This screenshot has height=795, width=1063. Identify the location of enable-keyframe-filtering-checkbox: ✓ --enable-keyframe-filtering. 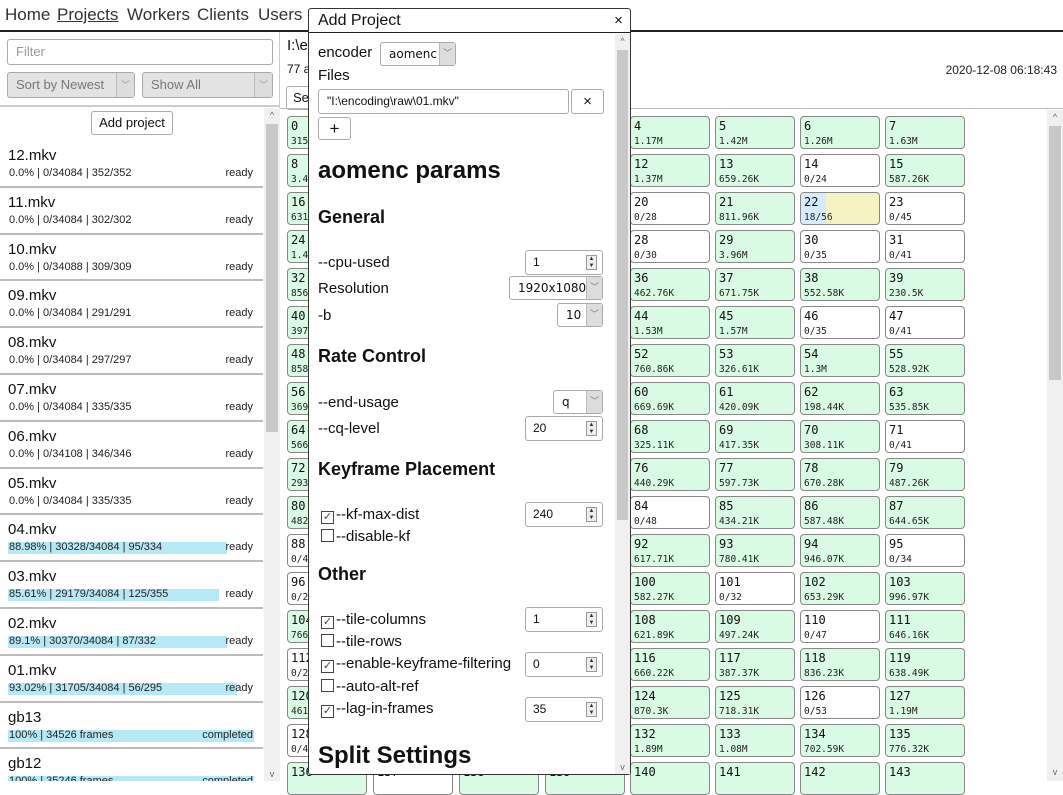
(416, 664).